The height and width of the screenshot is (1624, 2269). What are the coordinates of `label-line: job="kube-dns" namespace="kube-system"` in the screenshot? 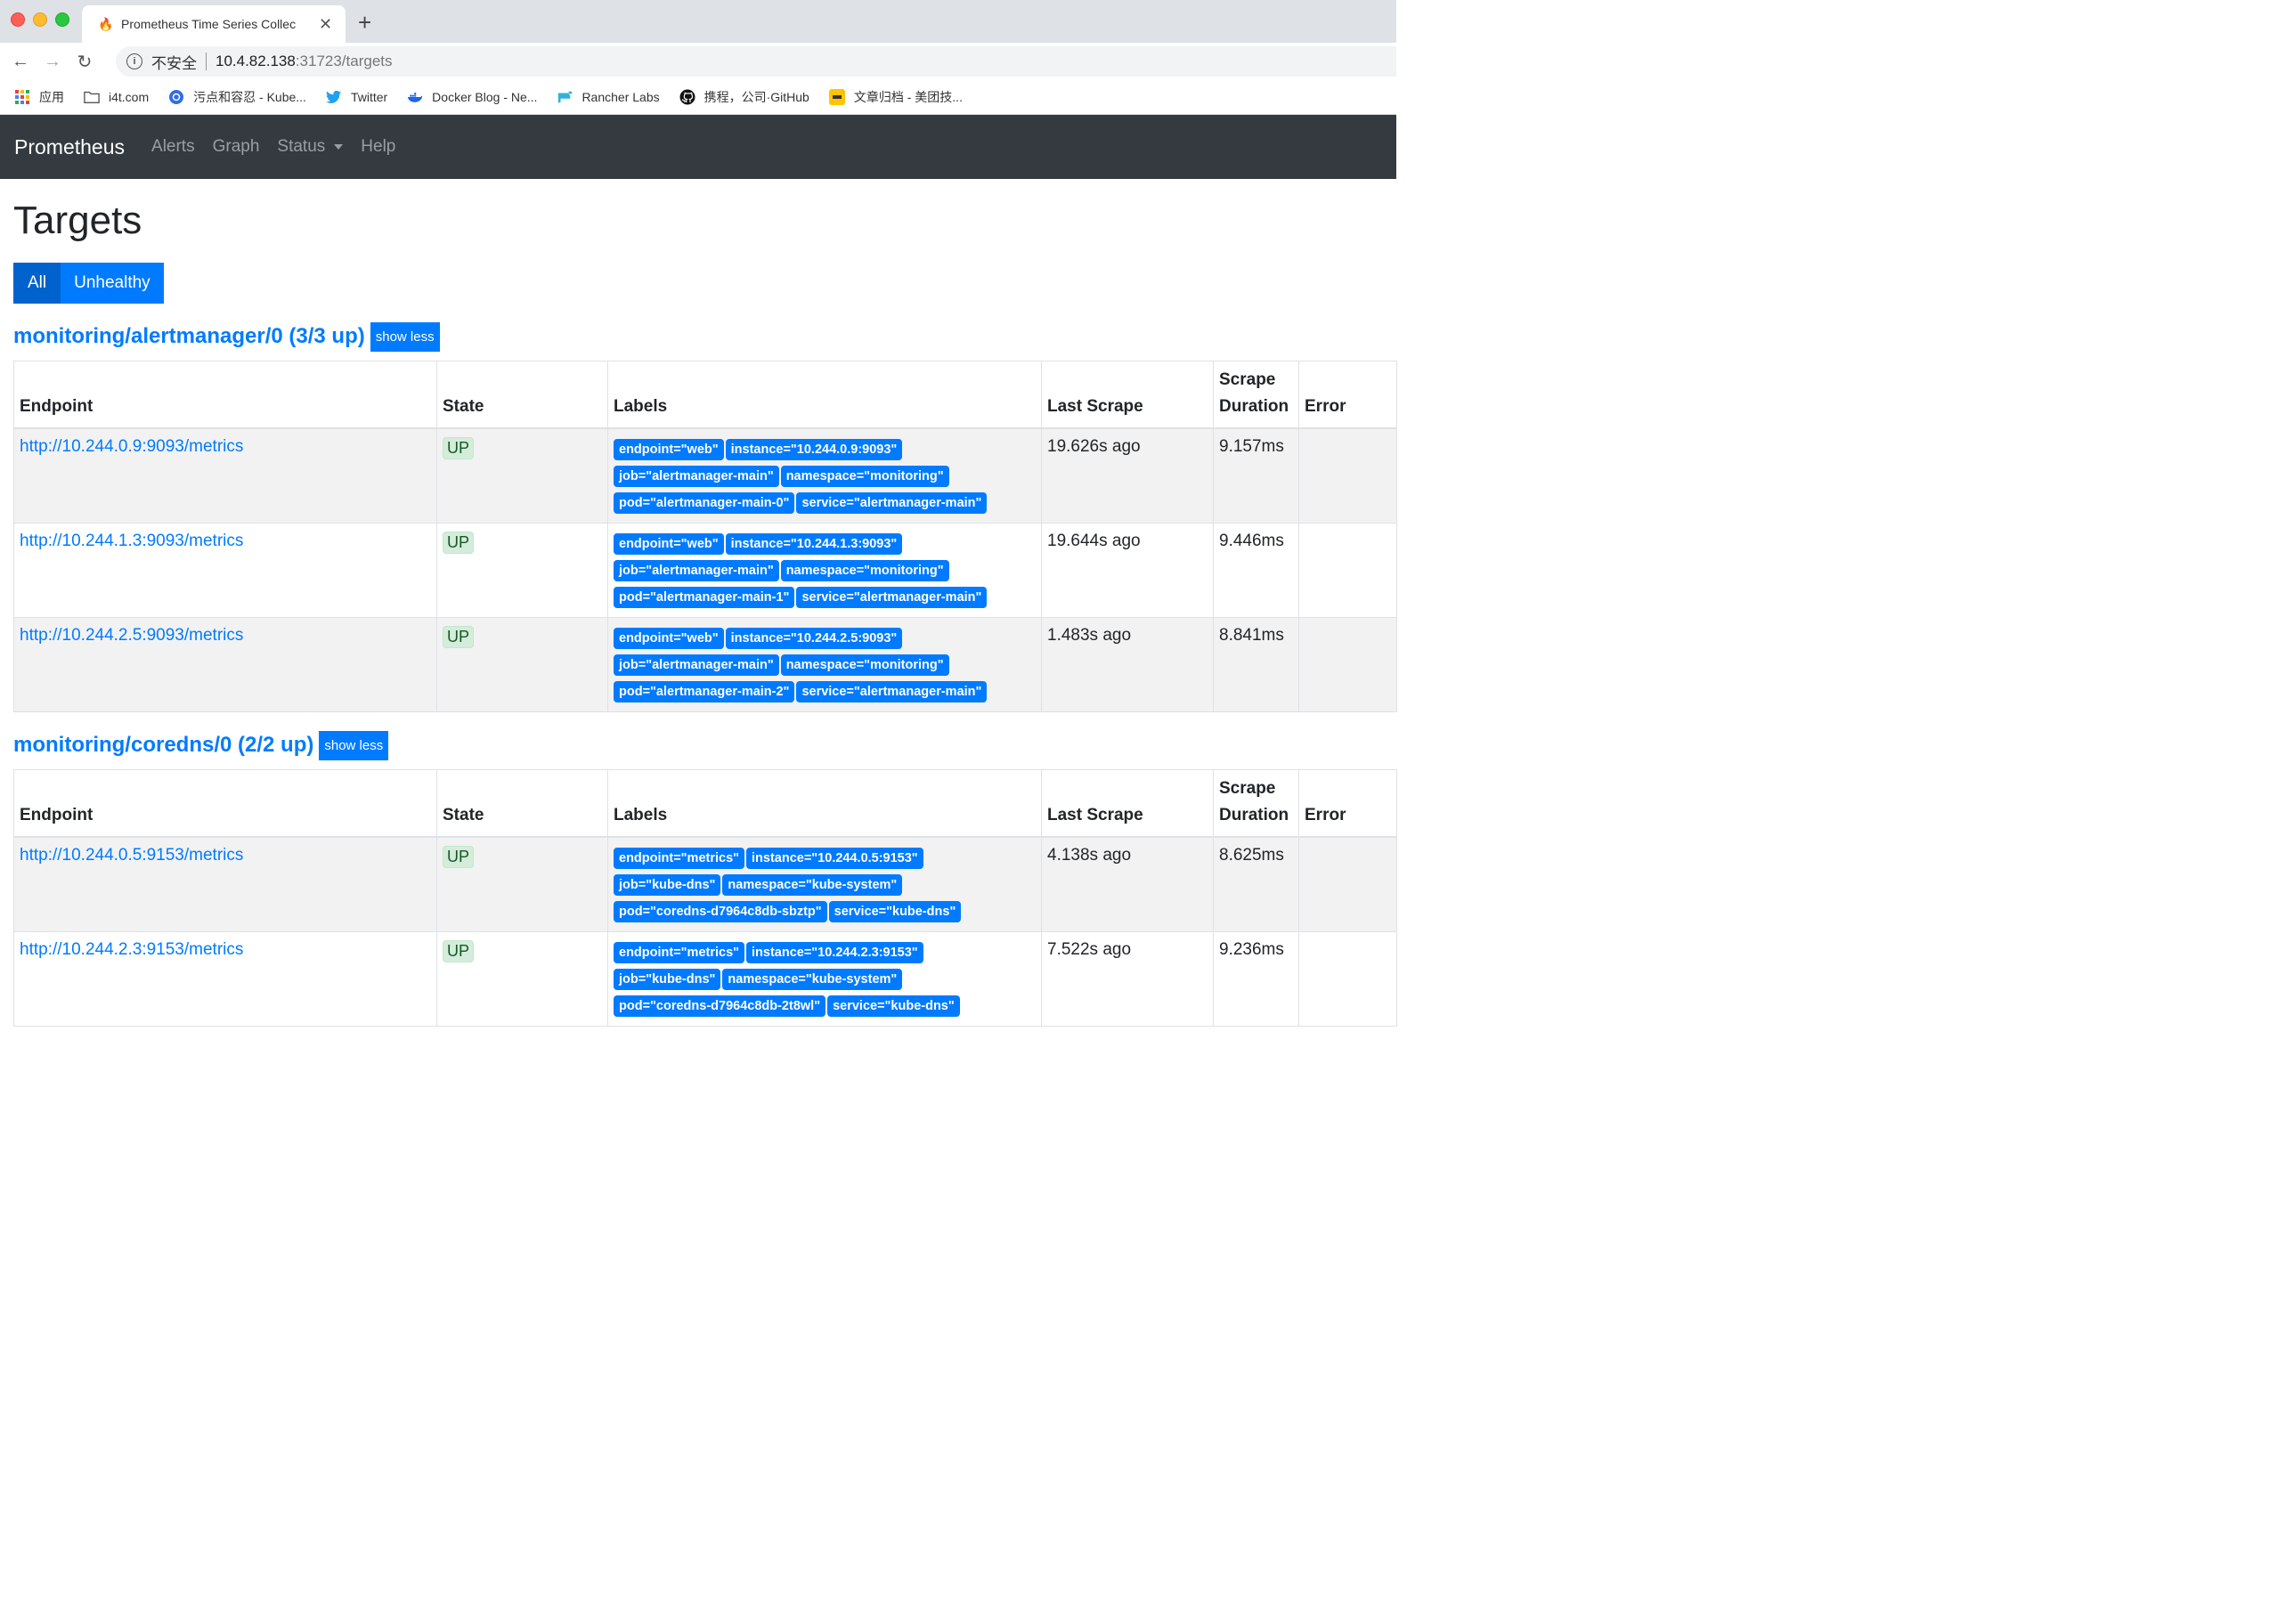 It's located at (825, 886).